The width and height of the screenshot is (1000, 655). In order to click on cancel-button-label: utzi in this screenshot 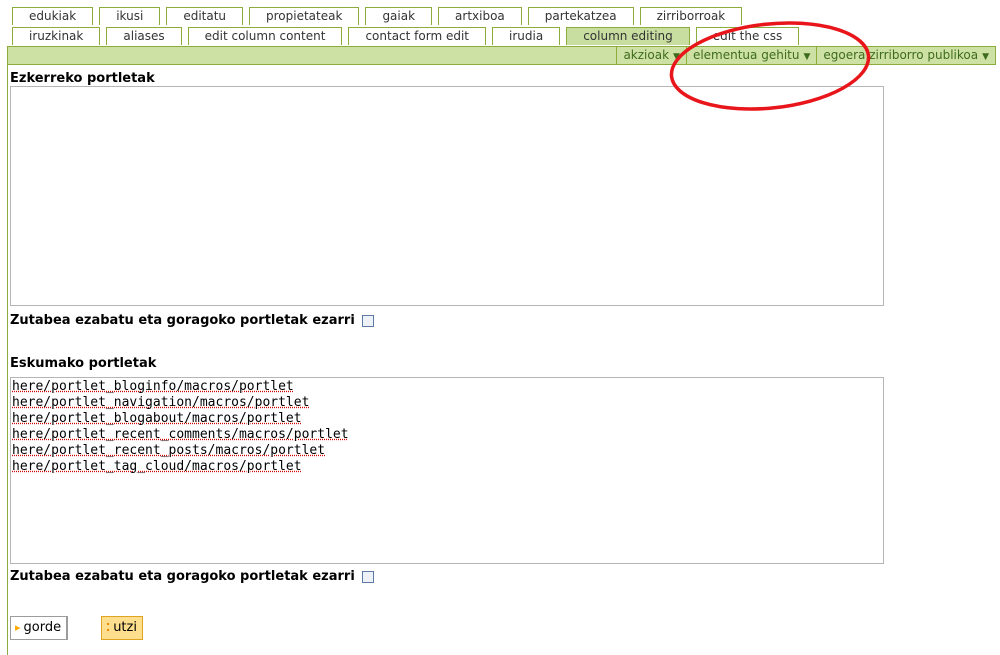, I will do `click(125, 627)`.